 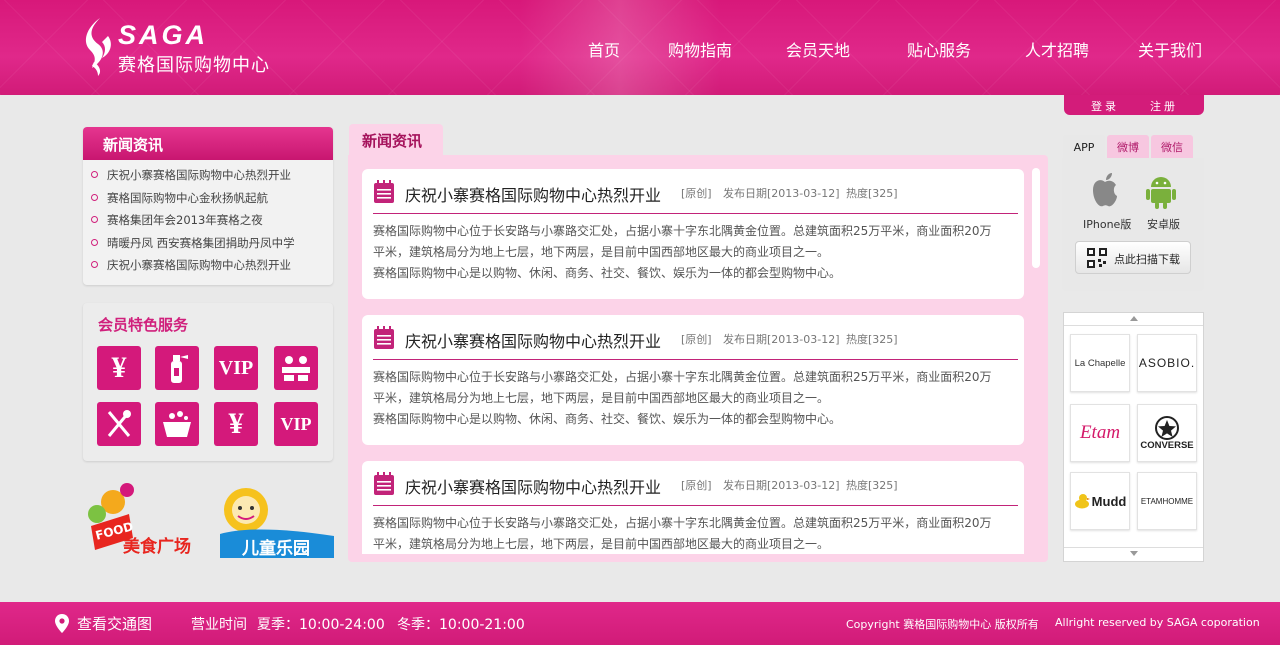 What do you see at coordinates (1084, 147) in the screenshot?
I see `tab-app: APP` at bounding box center [1084, 147].